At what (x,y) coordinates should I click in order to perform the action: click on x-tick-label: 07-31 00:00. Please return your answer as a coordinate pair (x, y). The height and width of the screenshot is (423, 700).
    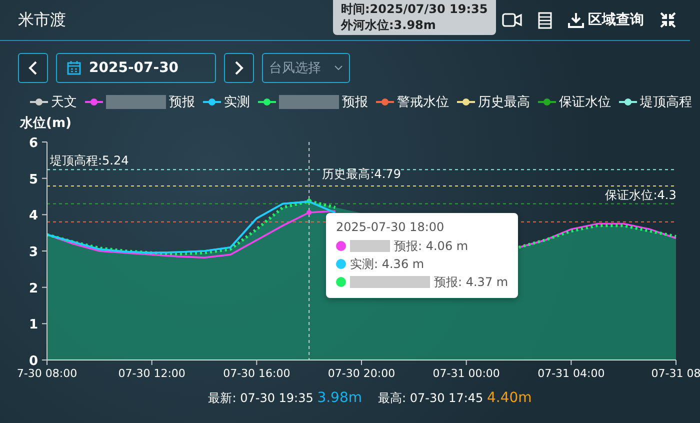
    Looking at the image, I should click on (466, 372).